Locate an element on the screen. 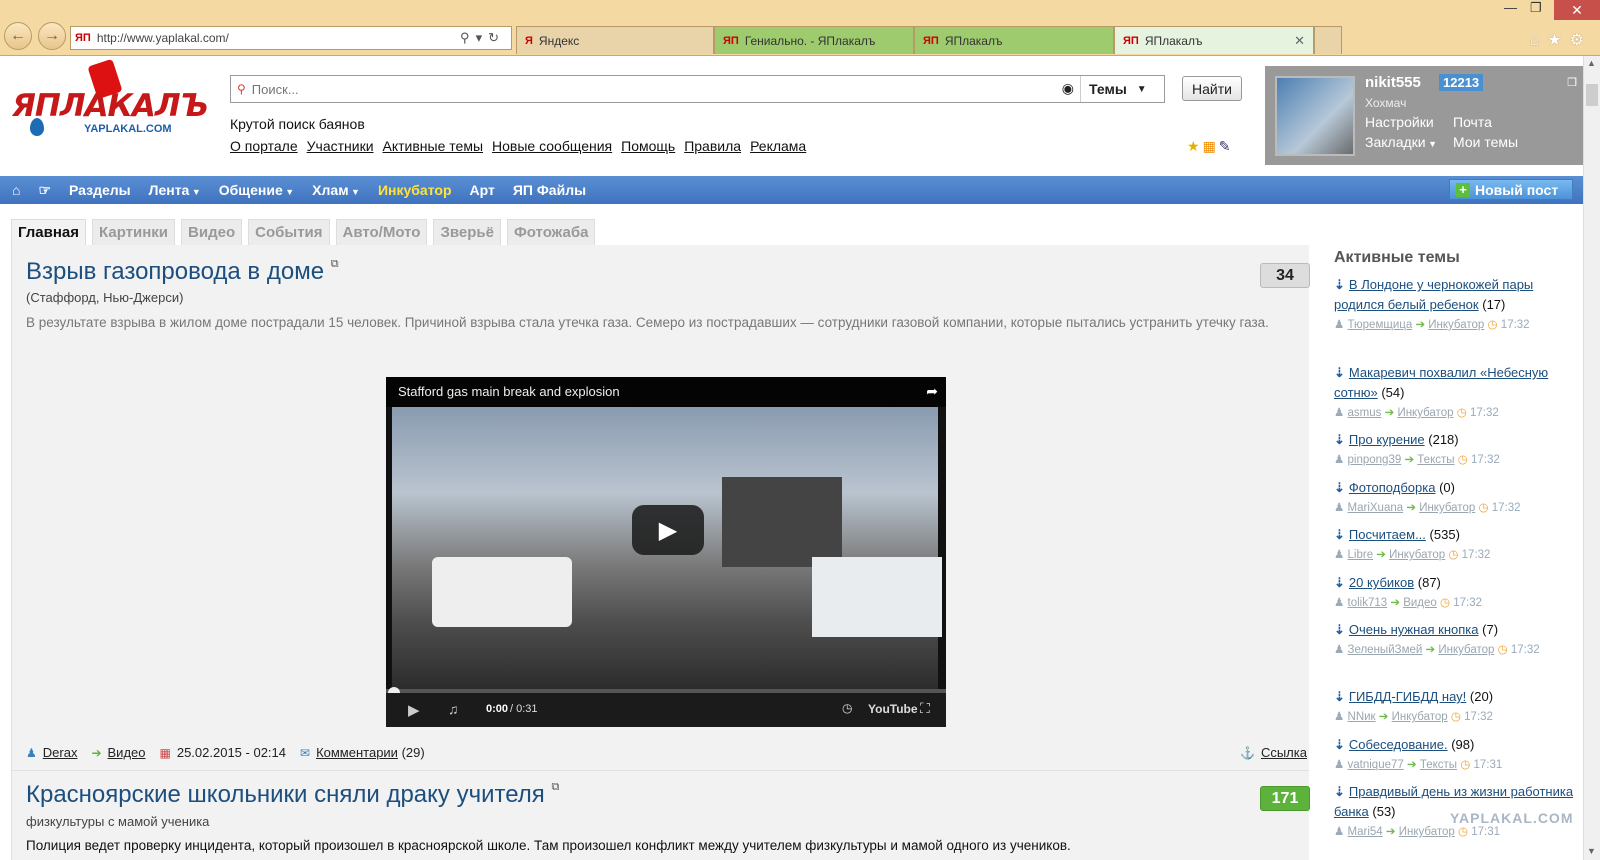 This screenshot has height=860, width=1600. active-topic-section: Тексты is located at coordinates (1435, 460).